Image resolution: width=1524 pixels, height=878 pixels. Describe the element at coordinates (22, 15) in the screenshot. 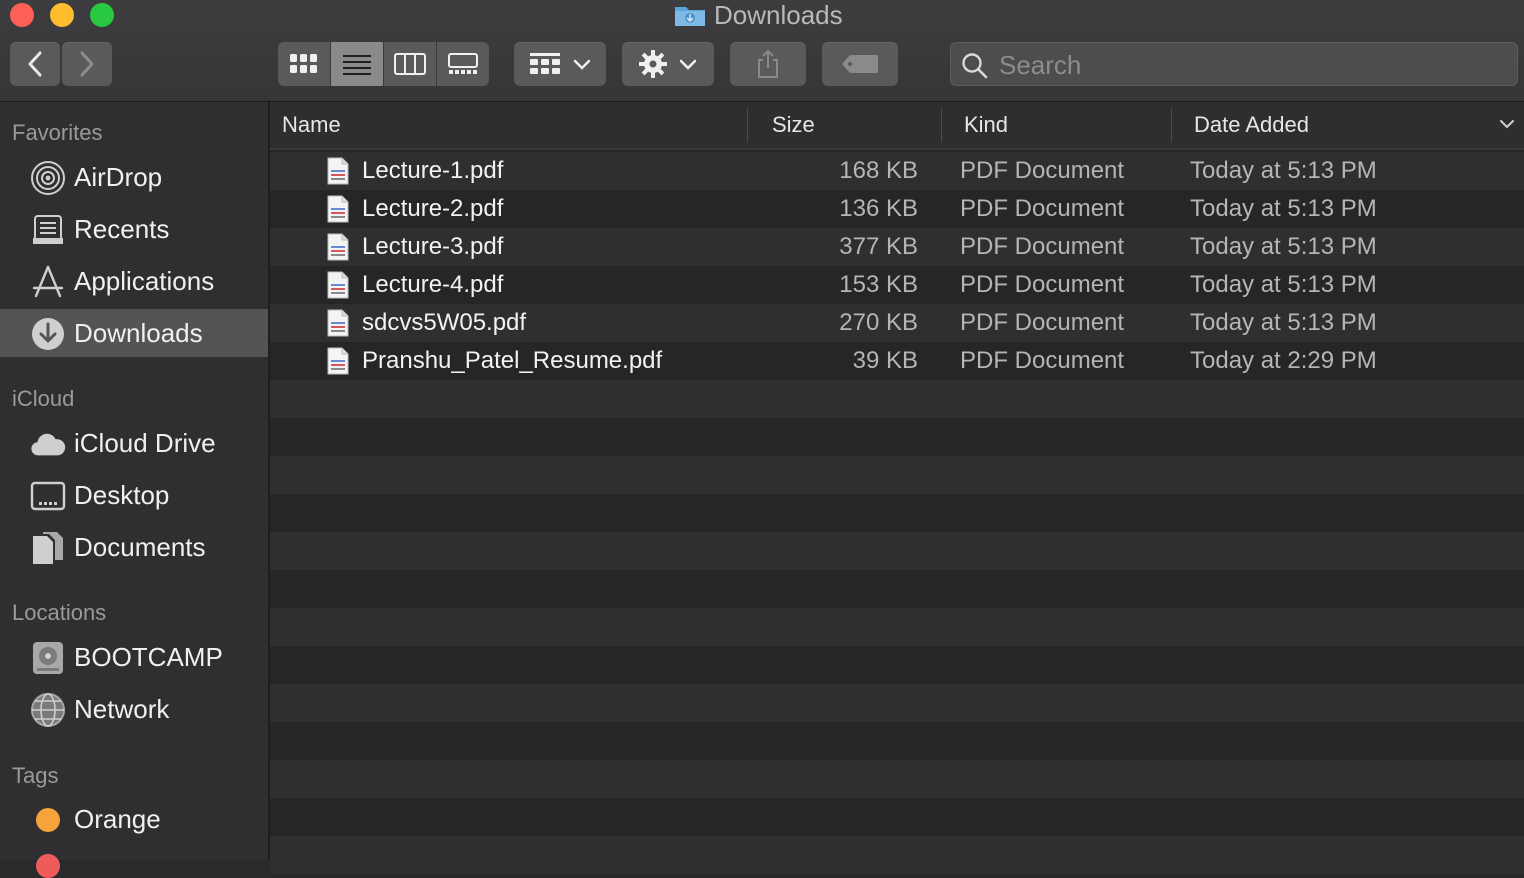

I see `close-window-button` at that location.